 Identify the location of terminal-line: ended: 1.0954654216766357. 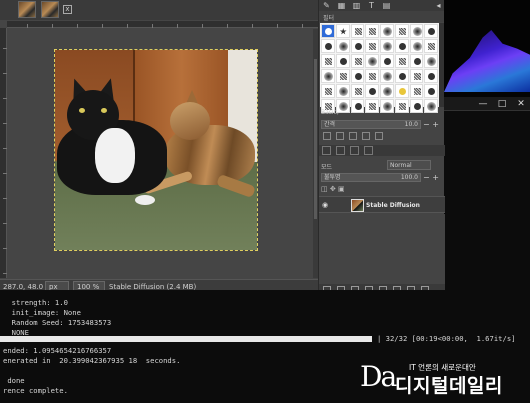
(57, 350).